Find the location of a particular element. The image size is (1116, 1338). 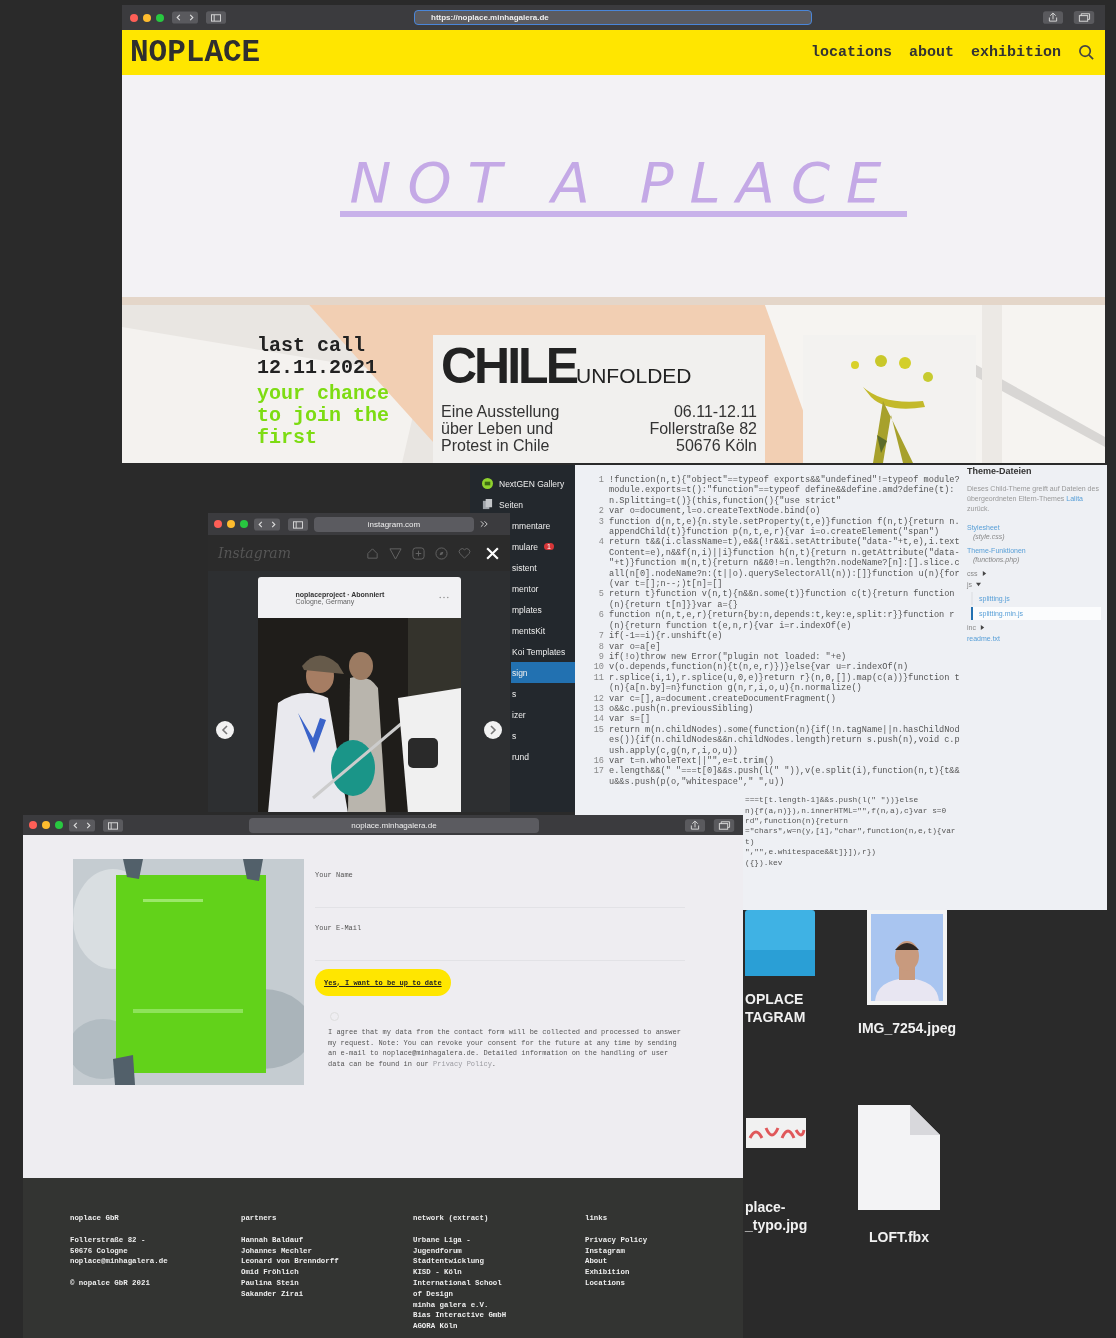

code-line: function n(n,t,e,r){return{by:n,depends:t,key:e,split:r}}function r(n){return function t(e,n,r){var i=r.indexOf(e) is located at coordinates (782, 620).